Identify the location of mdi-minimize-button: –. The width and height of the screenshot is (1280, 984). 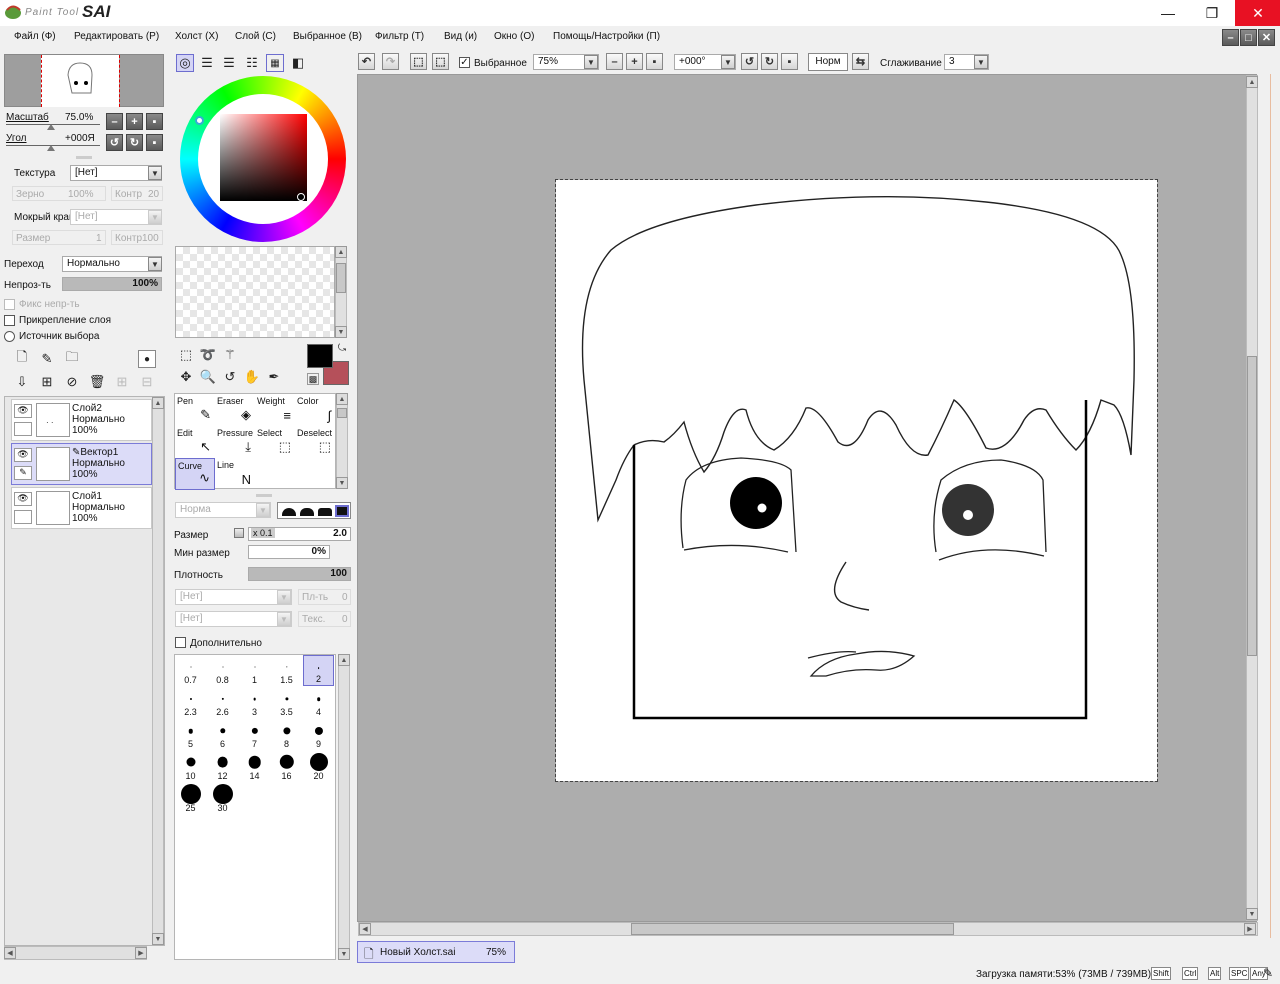
(1230, 37).